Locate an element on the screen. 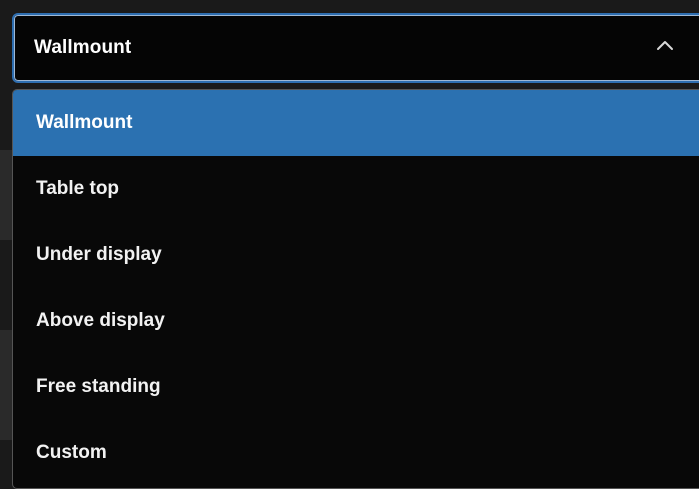  option-custom: Custom is located at coordinates (356, 453).